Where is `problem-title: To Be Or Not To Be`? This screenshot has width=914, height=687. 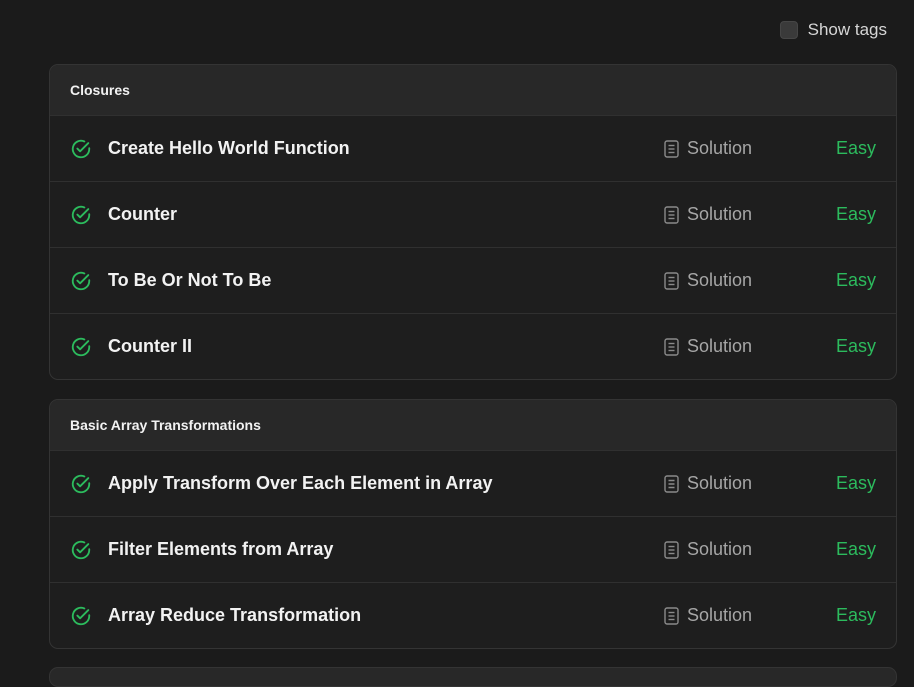
problem-title: To Be Or Not To Be is located at coordinates (189, 280).